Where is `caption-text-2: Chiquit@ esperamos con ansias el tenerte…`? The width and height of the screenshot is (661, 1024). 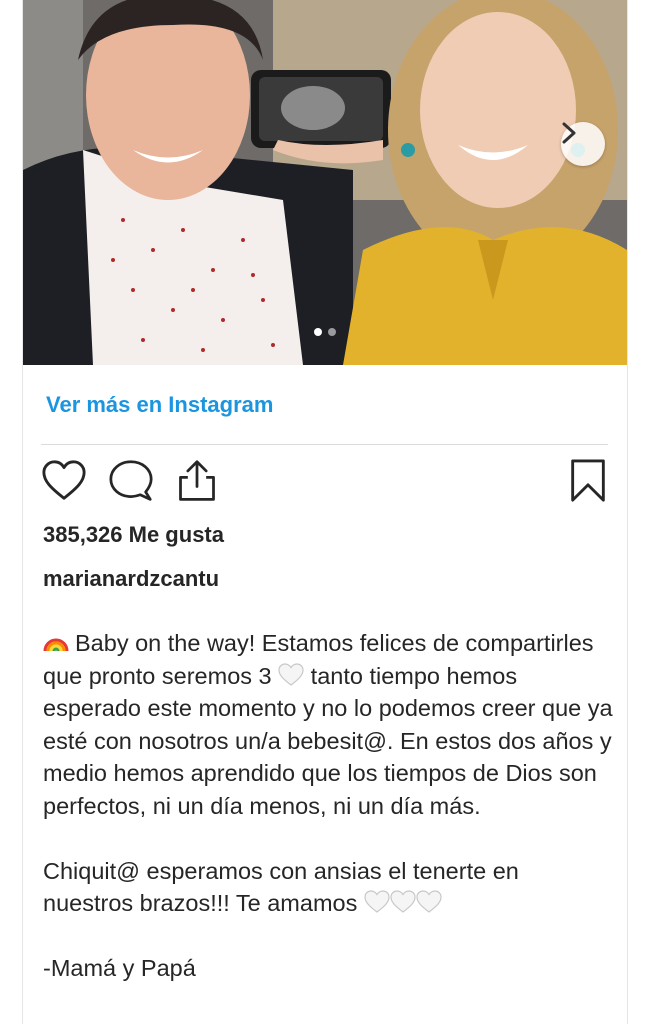 caption-text-2: Chiquit@ esperamos con ansias el tenerte… is located at coordinates (281, 887).